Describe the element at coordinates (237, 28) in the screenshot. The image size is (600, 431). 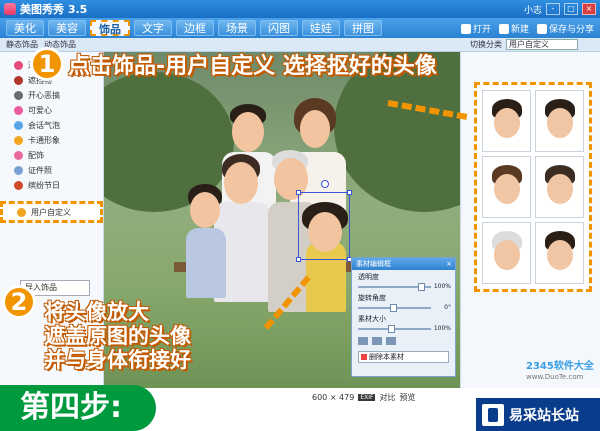
I see `tab-scene: 场景` at that location.